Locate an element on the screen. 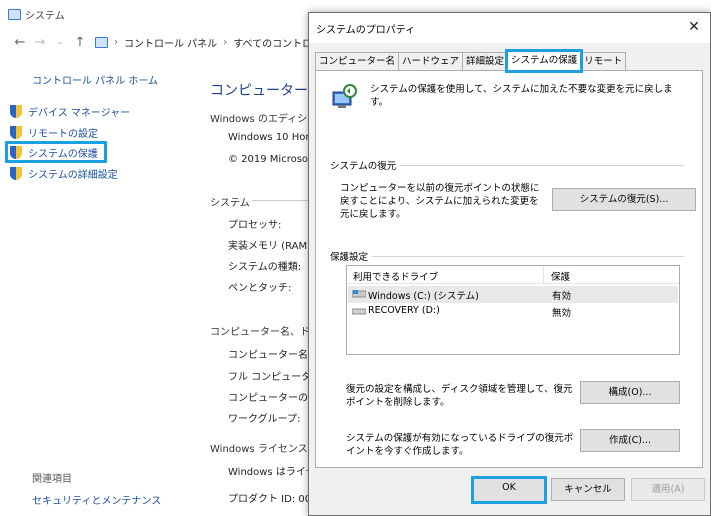 Image resolution: width=711 pixels, height=516 pixels. tab-advanced: 詳細設定 is located at coordinates (485, 61).